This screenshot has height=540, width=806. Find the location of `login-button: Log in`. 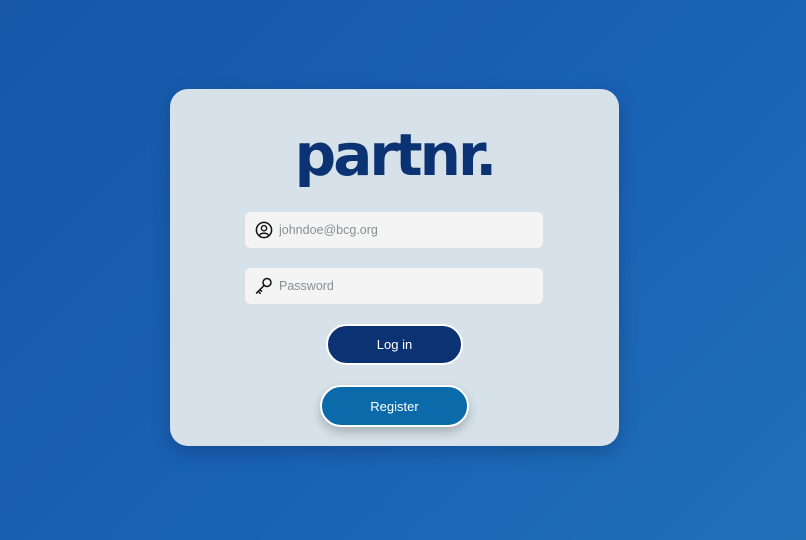

login-button: Log in is located at coordinates (394, 344).